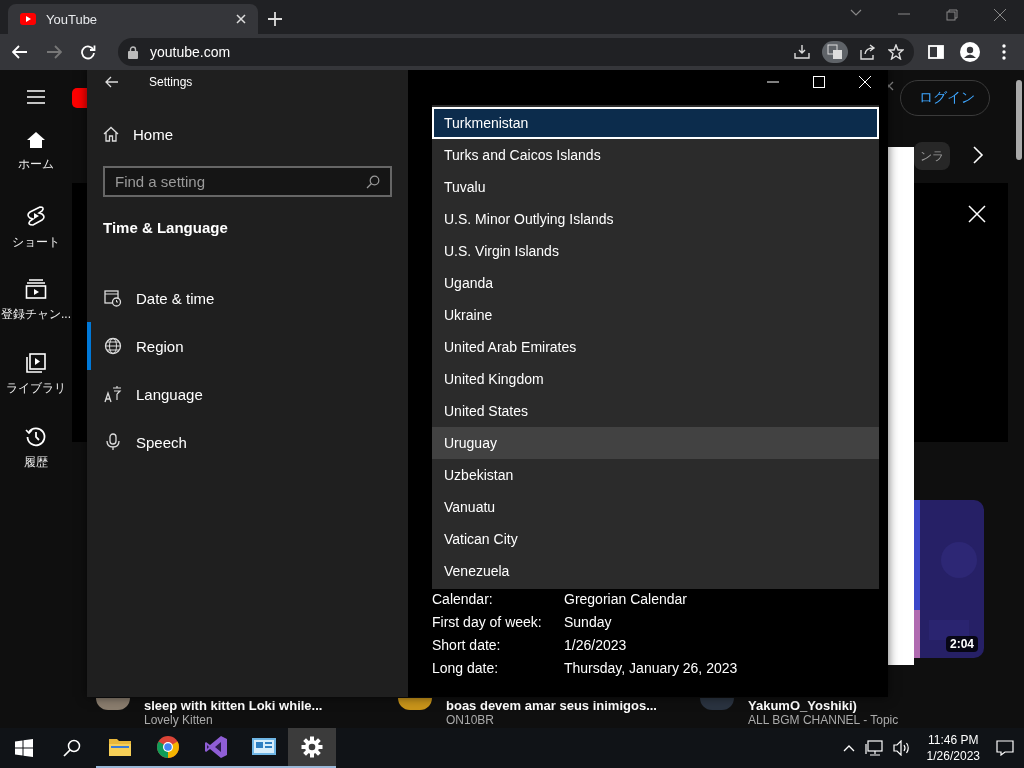 Image resolution: width=1024 pixels, height=768 pixels. What do you see at coordinates (275, 19) in the screenshot?
I see `new-tab-icon` at bounding box center [275, 19].